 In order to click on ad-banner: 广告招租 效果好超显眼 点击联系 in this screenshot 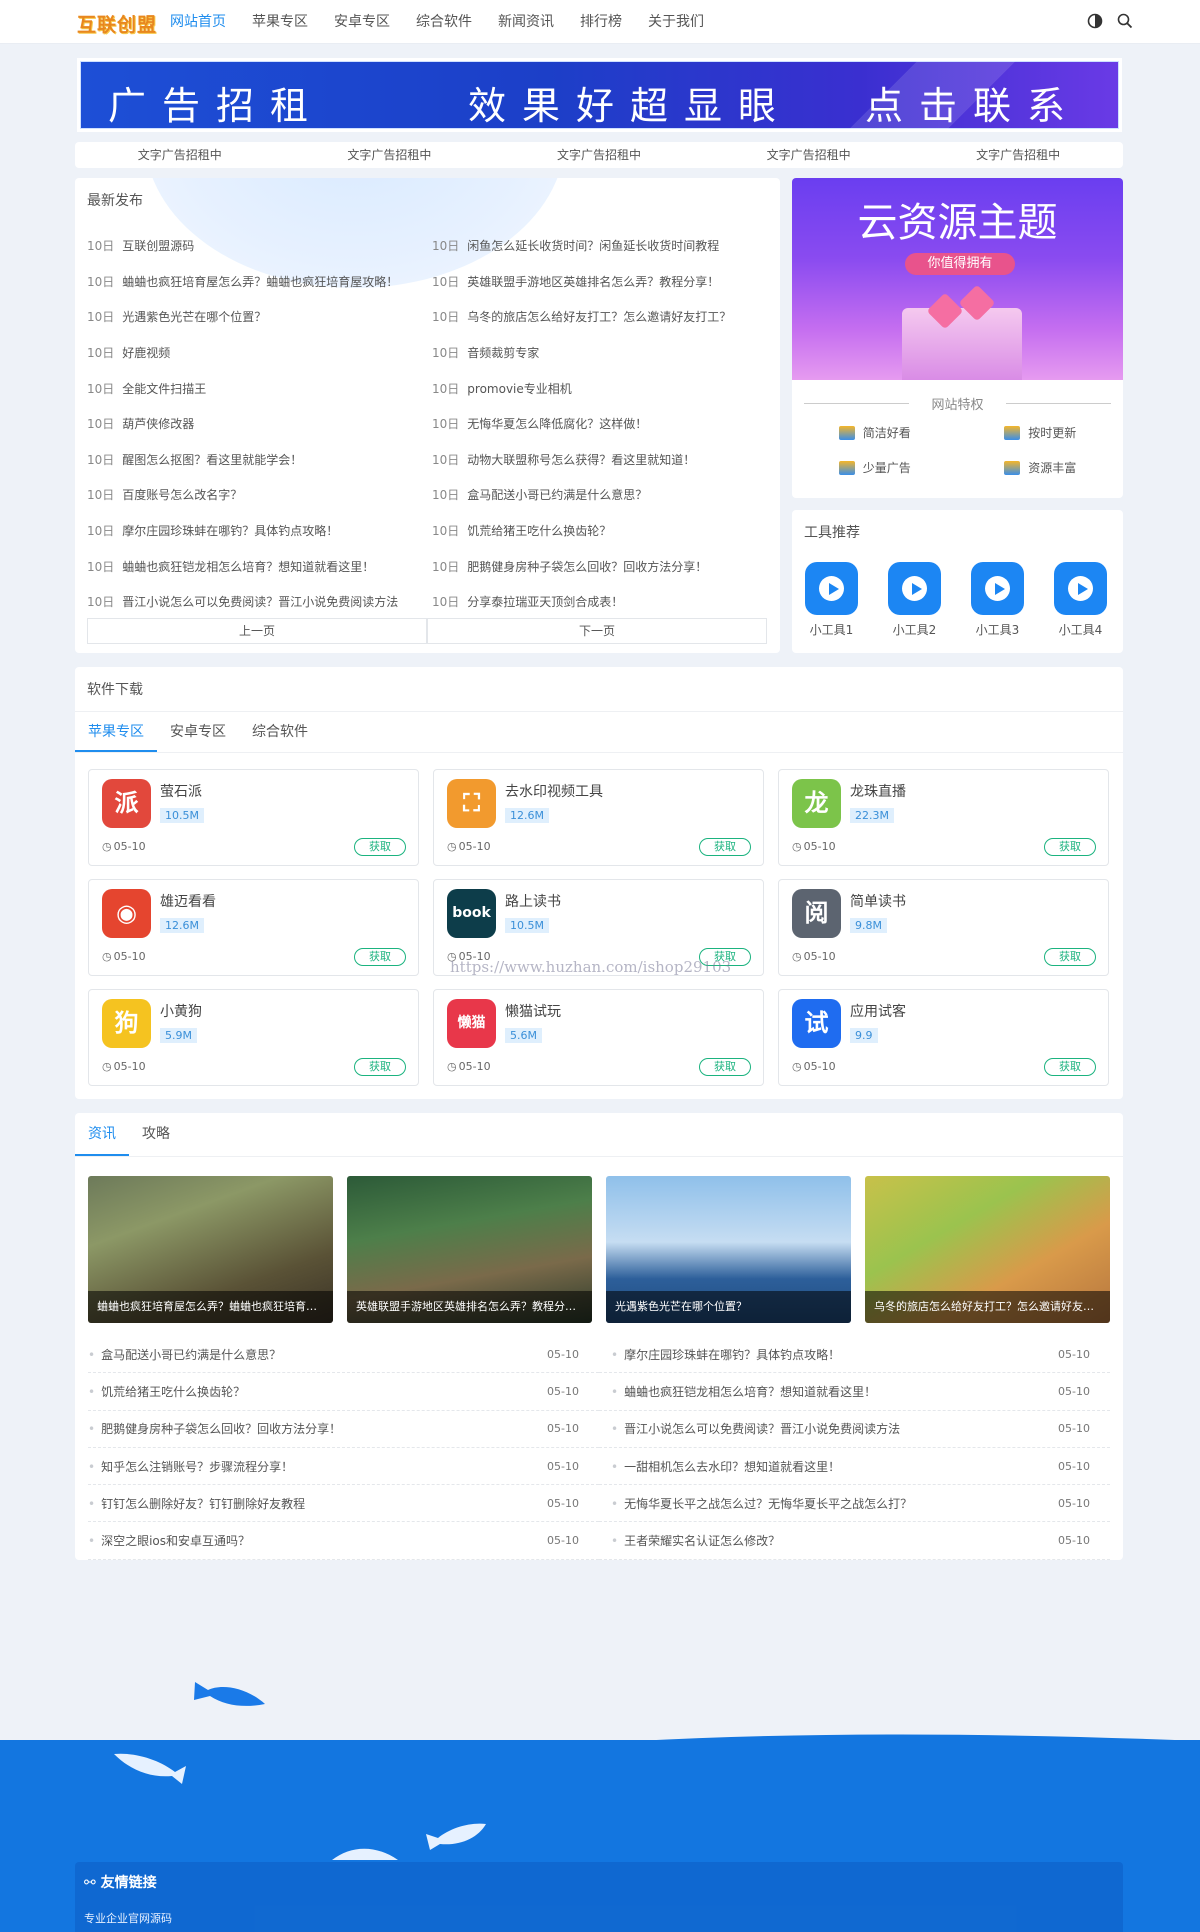, I will do `click(599, 95)`.